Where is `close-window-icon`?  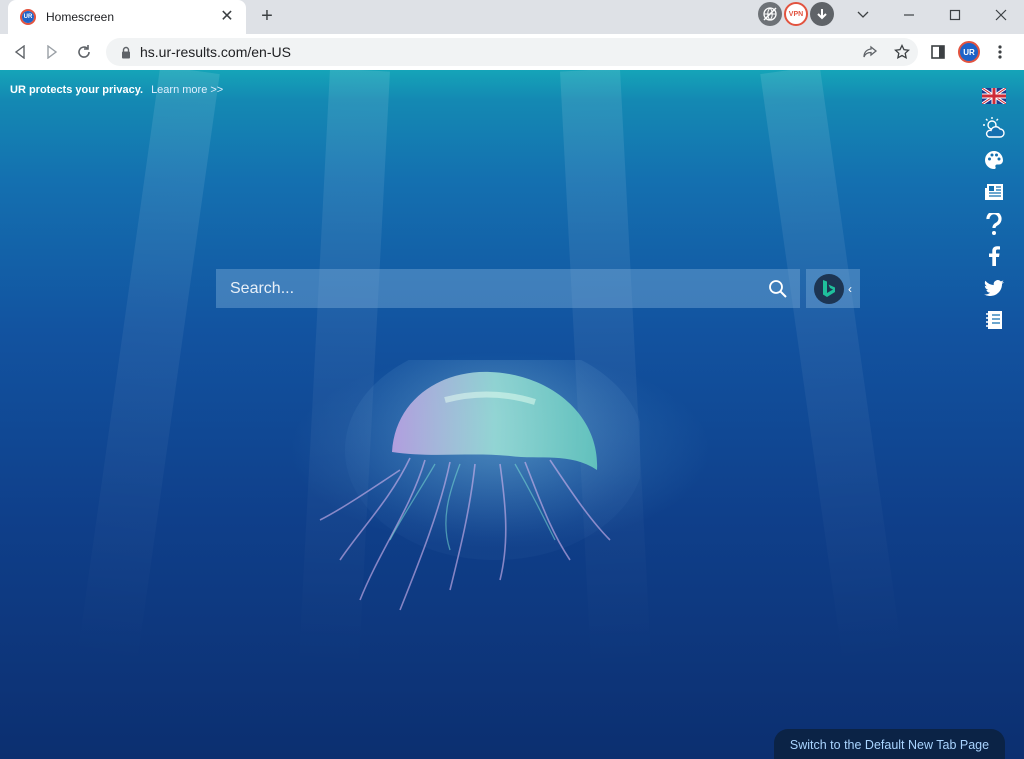
close-window-icon is located at coordinates (1001, 15).